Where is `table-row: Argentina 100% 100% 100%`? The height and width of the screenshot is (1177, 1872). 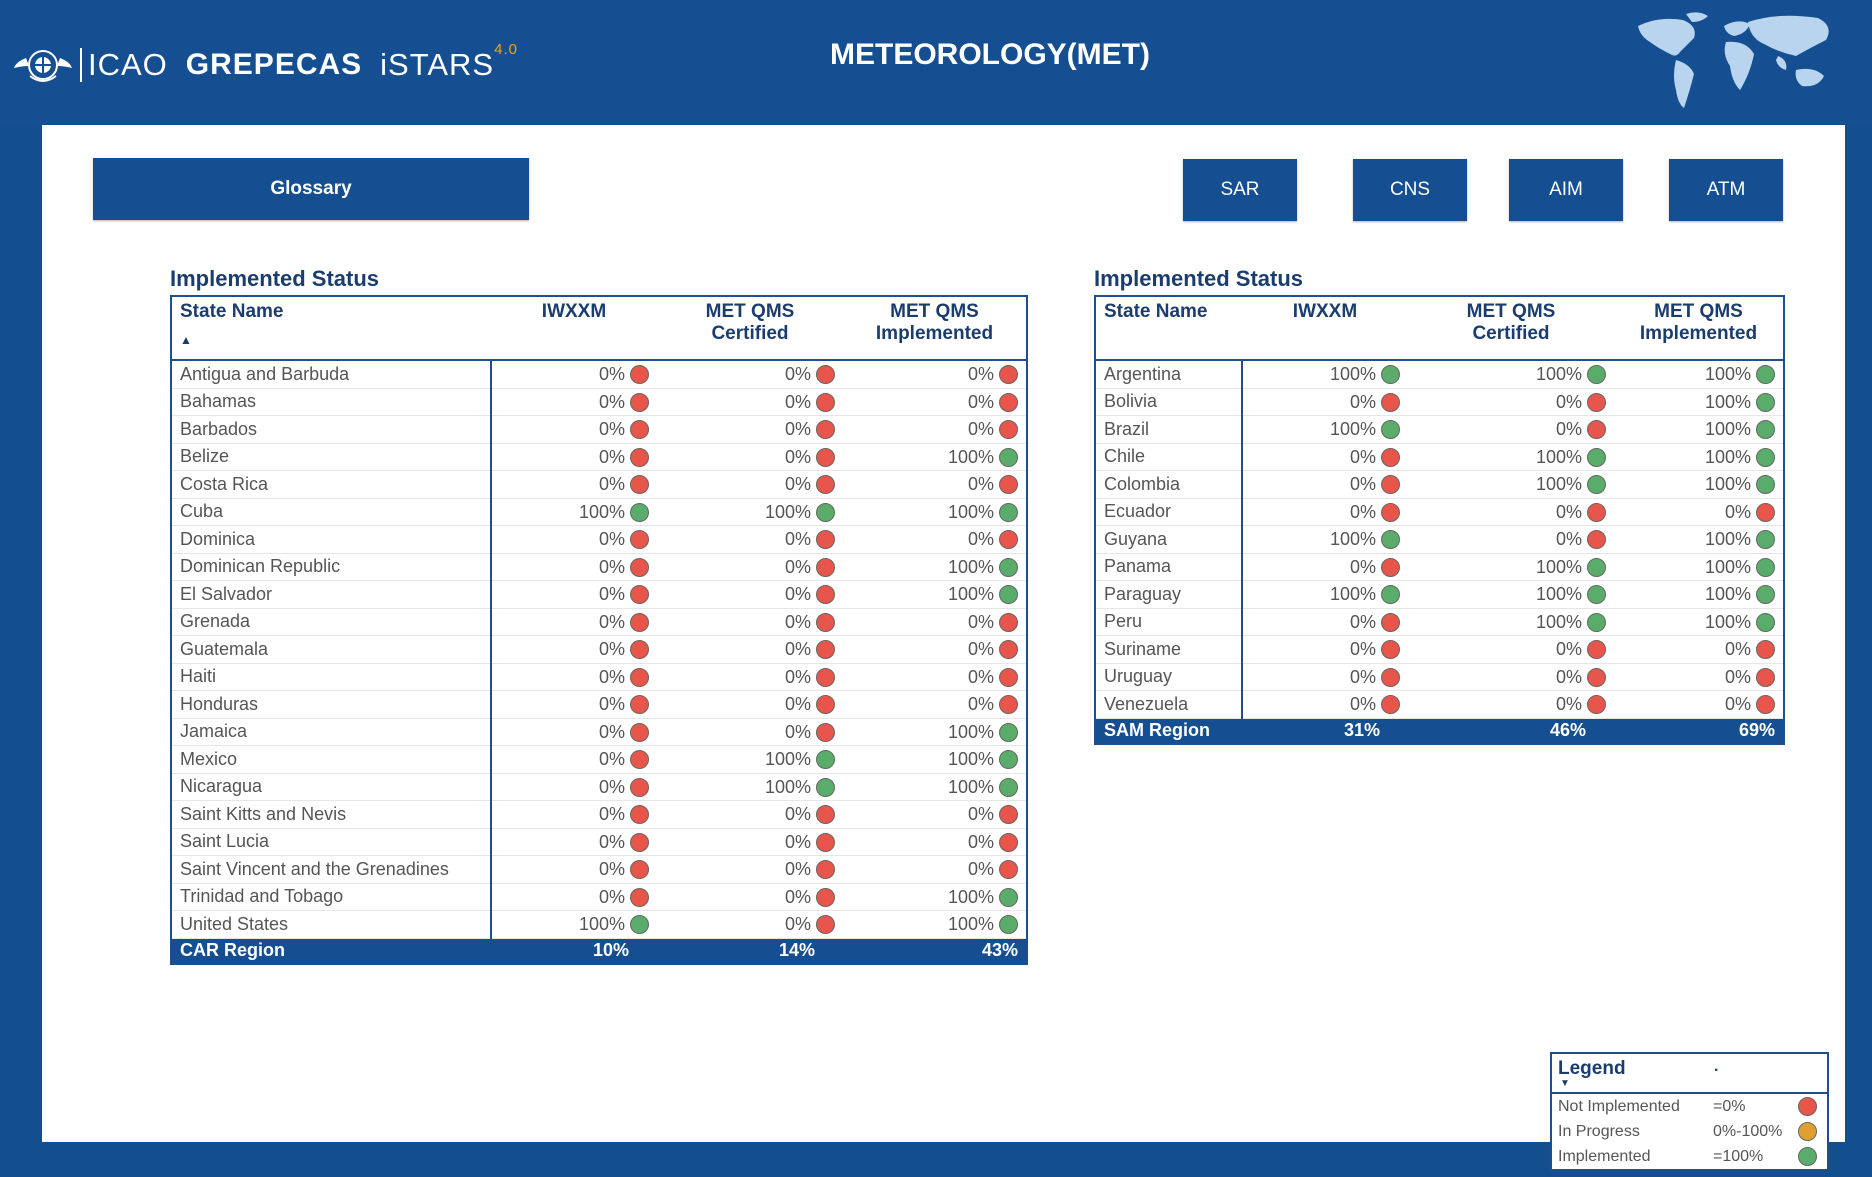
table-row: Argentina 100% 100% 100% is located at coordinates (1439, 374).